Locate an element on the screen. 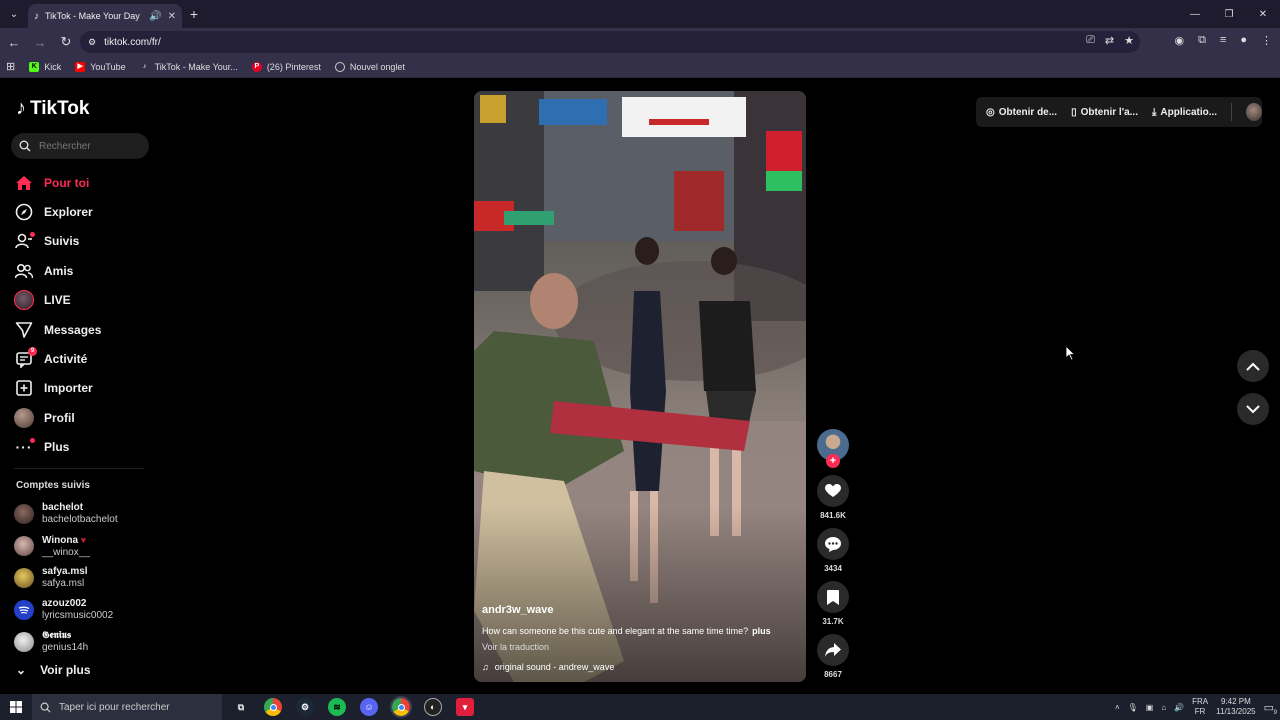  nav-activity: 9 Activité is located at coordinates (84, 358).